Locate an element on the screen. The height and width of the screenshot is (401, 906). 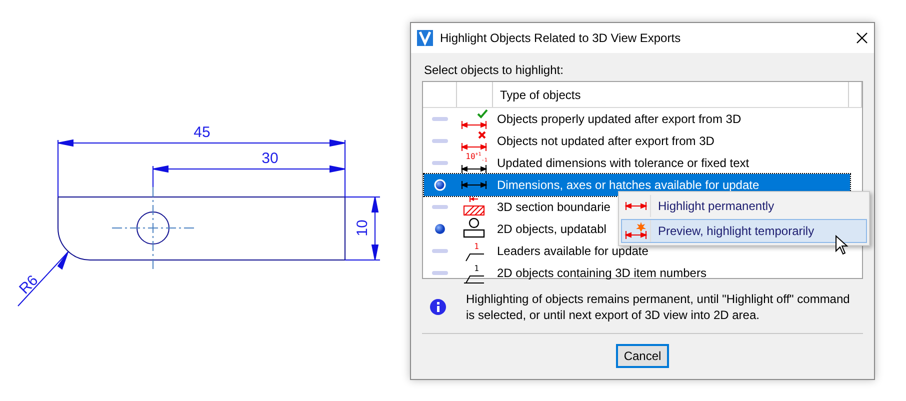
row-label: Updated dimensions with tolerance or fixed text is located at coordinates (623, 163).